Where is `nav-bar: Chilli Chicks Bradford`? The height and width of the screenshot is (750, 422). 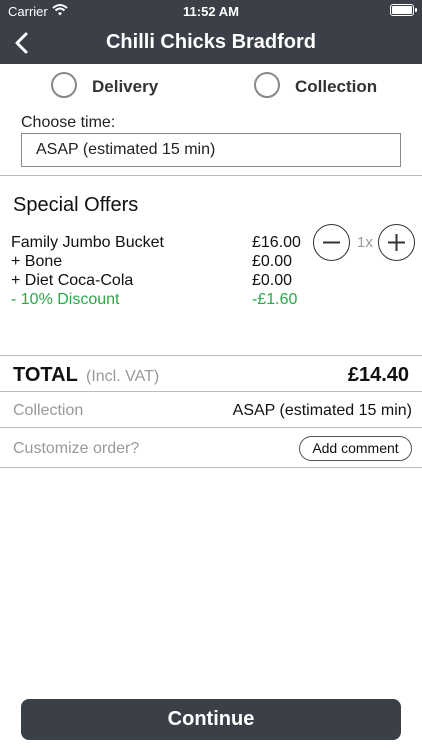
nav-bar: Chilli Chicks Bradford is located at coordinates (211, 43).